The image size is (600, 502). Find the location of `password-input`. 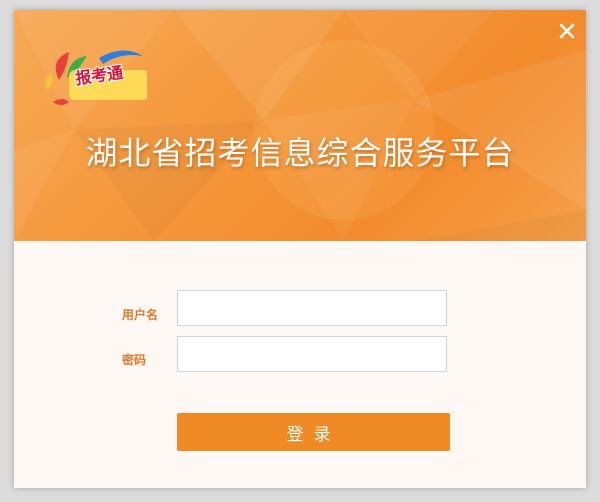

password-input is located at coordinates (312, 354).